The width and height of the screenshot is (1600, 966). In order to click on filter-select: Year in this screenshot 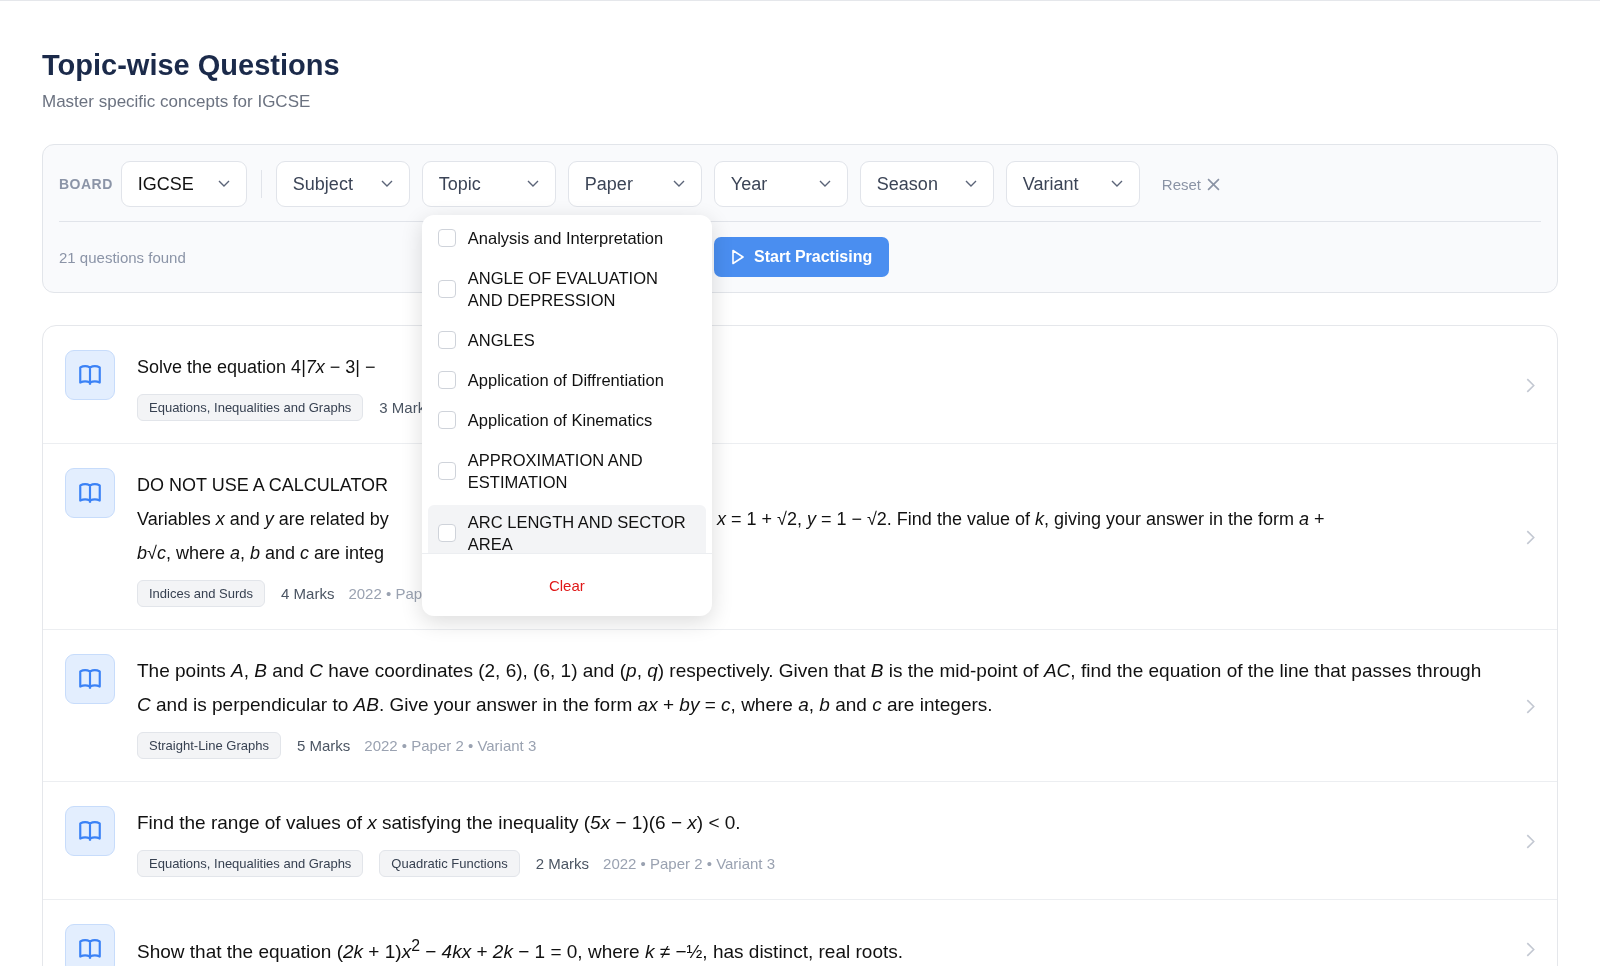, I will do `click(780, 184)`.